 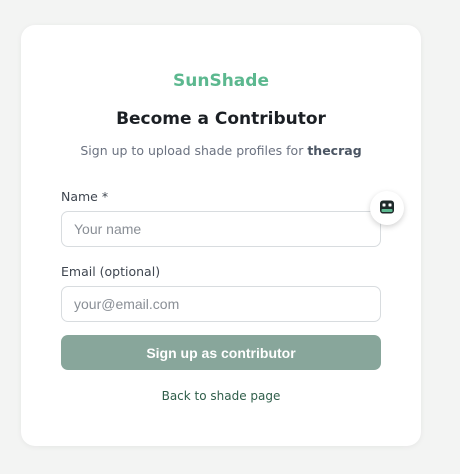 What do you see at coordinates (221, 119) in the screenshot?
I see `page-title: Become a Contributor` at bounding box center [221, 119].